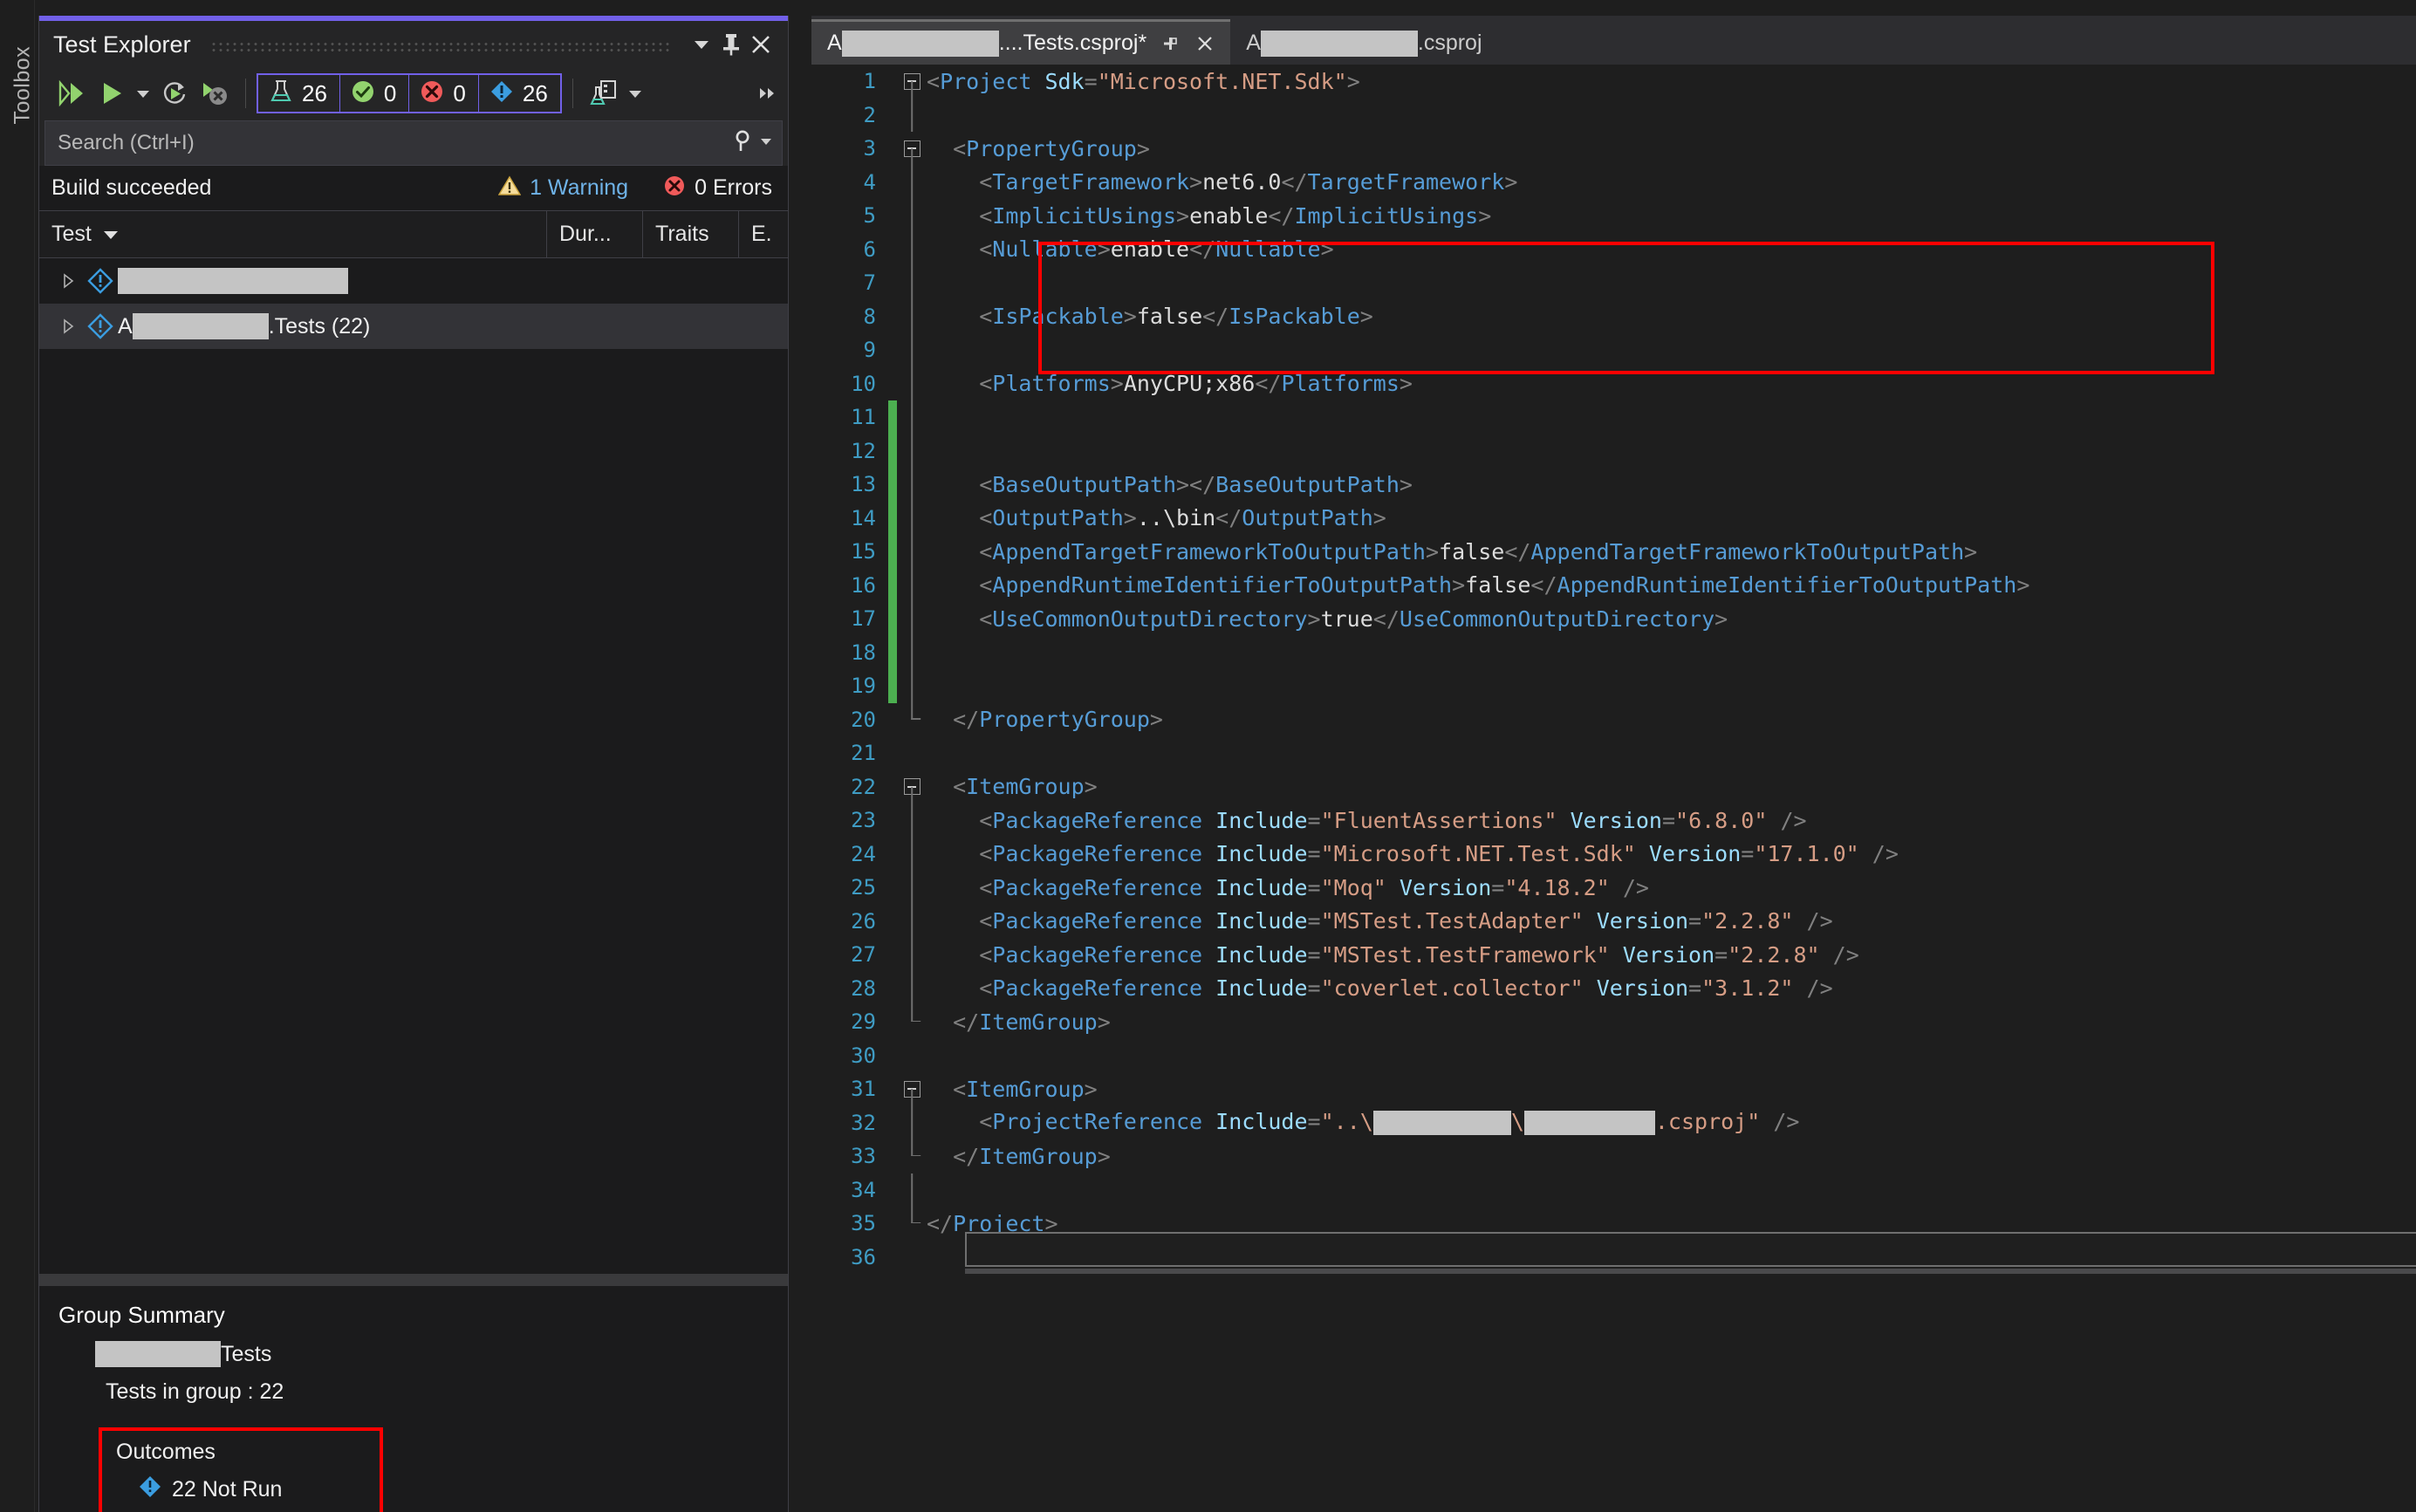  Describe the element at coordinates (1613, 1156) in the screenshot. I see `code-line: 33 </ItemGroup>` at that location.